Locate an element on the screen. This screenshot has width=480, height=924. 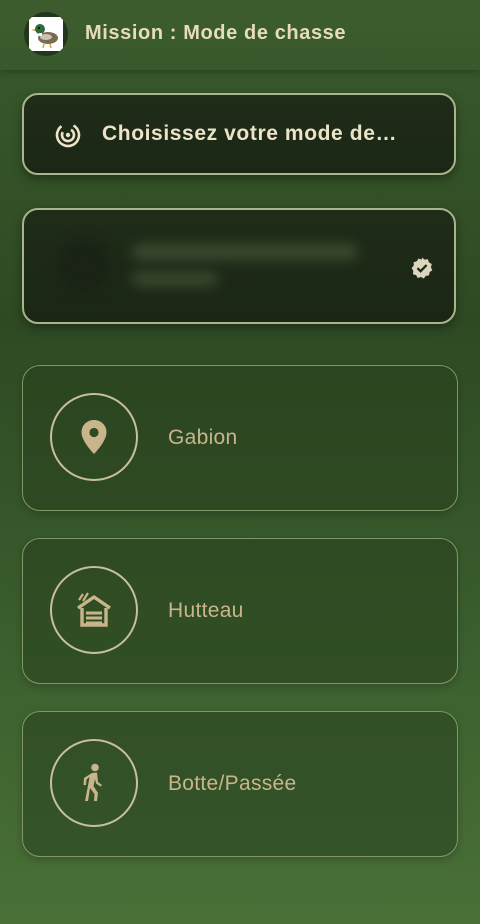
location-pin-icon is located at coordinates (94, 437).